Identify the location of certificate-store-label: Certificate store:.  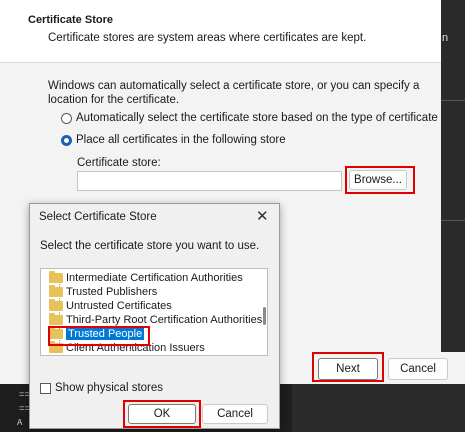
(119, 163).